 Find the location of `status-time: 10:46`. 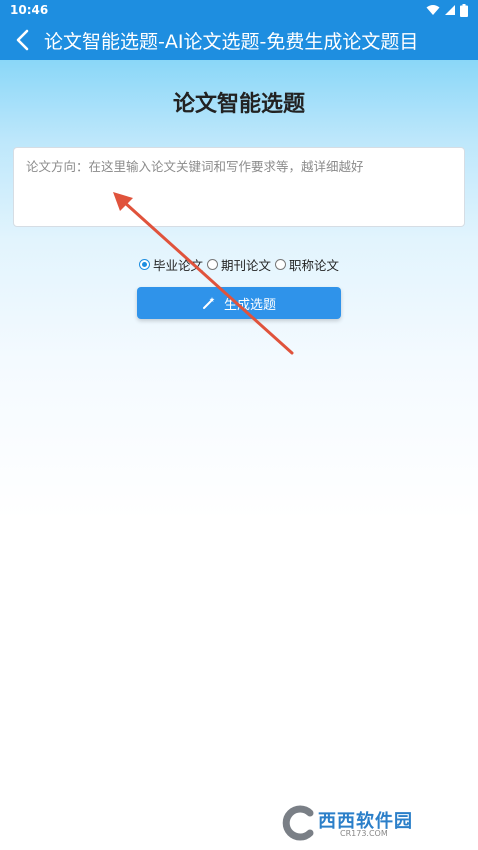

status-time: 10:46 is located at coordinates (29, 10).